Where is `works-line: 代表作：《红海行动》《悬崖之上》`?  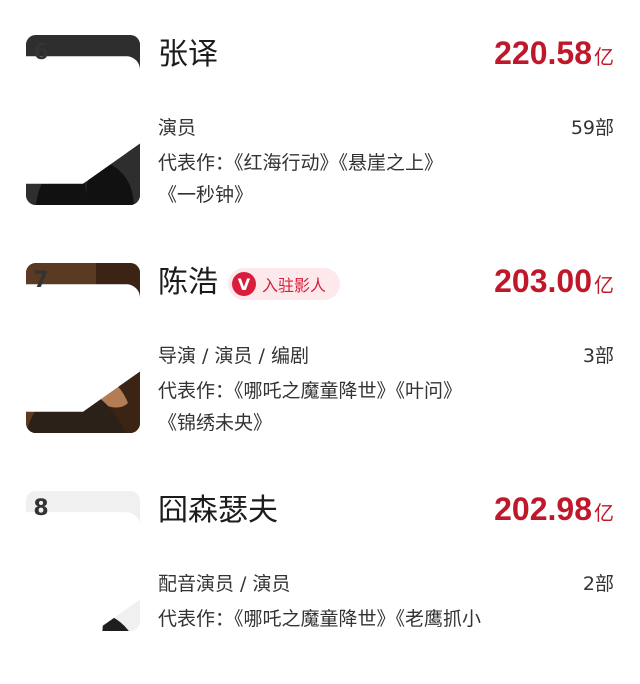 works-line: 代表作：《红海行动》《悬崖之上》 is located at coordinates (301, 163).